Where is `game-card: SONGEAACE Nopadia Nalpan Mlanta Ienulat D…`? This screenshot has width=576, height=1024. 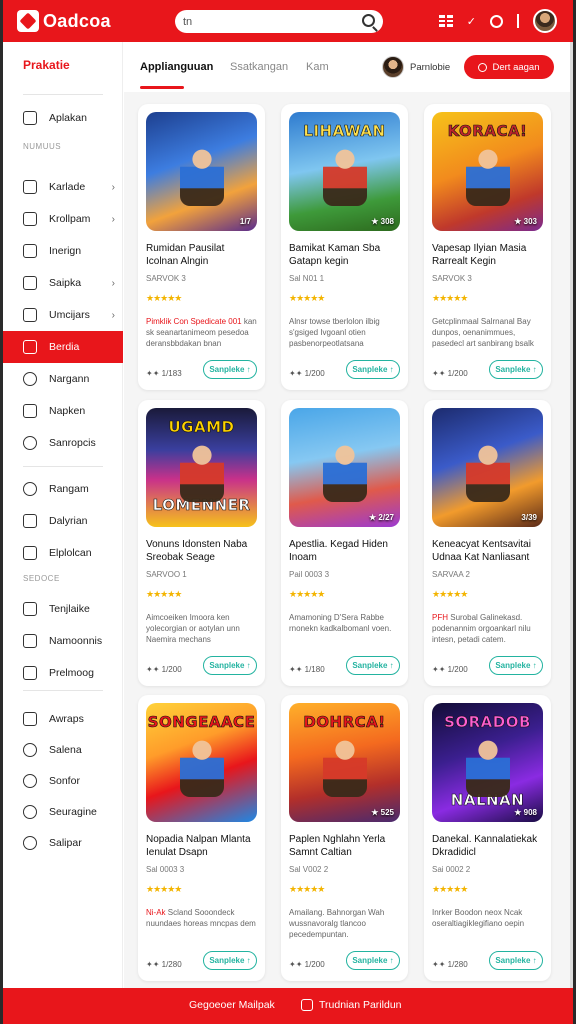 game-card: SONGEAACE Nopadia Nalpan Mlanta Ienulat D… is located at coordinates (201, 838).